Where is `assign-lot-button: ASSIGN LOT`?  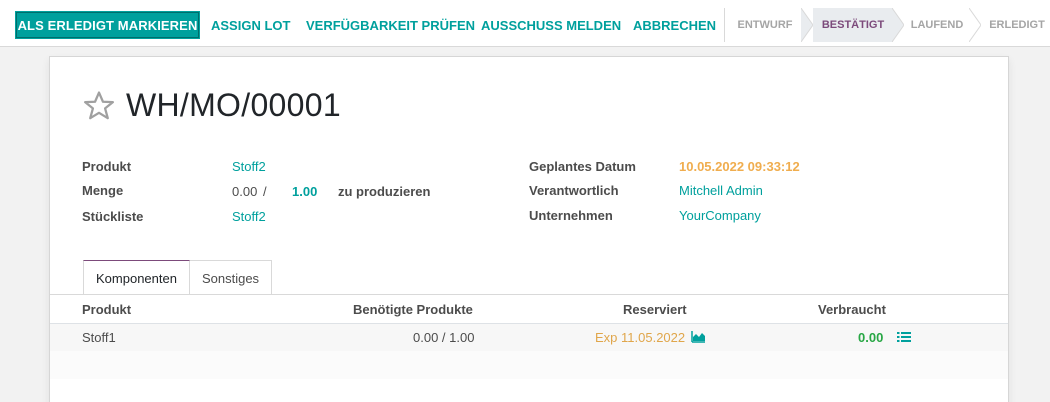 assign-lot-button: ASSIGN LOT is located at coordinates (250, 25).